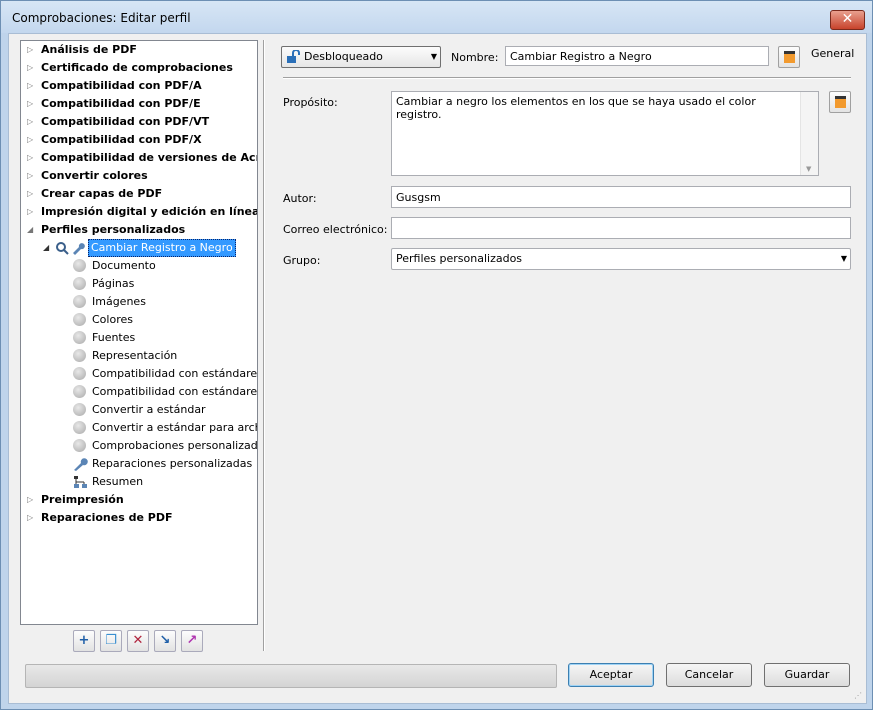  I want to click on tree-child-label: Reparaciones personalizadas, so click(172, 463).